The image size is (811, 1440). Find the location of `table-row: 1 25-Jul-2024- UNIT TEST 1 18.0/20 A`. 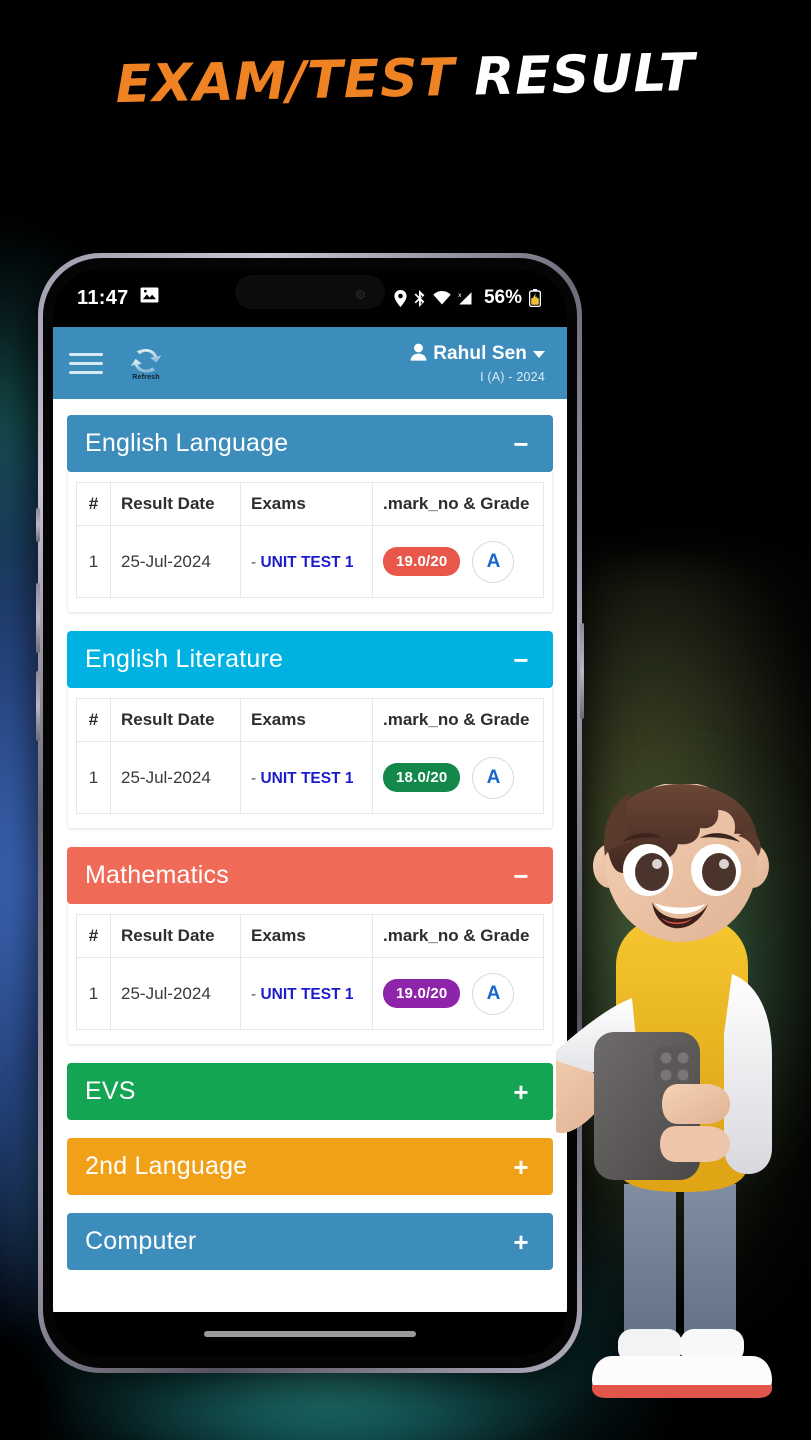

table-row: 1 25-Jul-2024- UNIT TEST 1 18.0/20 A is located at coordinates (310, 777).